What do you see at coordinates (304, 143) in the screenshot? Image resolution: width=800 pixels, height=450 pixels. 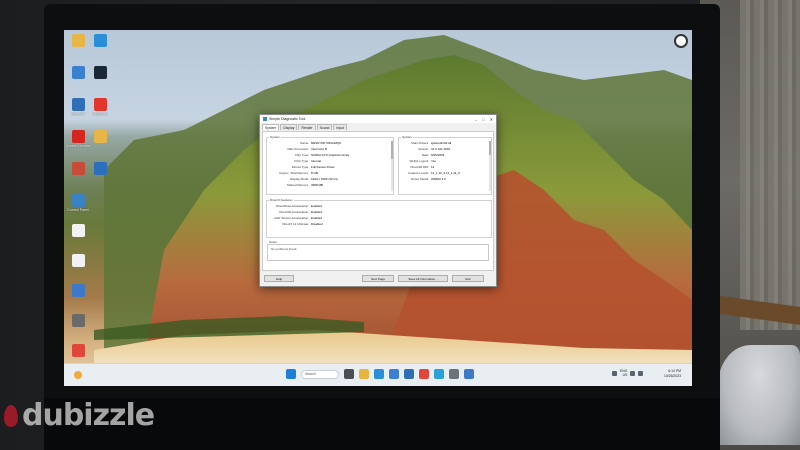 I see `info-key: Name:` at bounding box center [304, 143].